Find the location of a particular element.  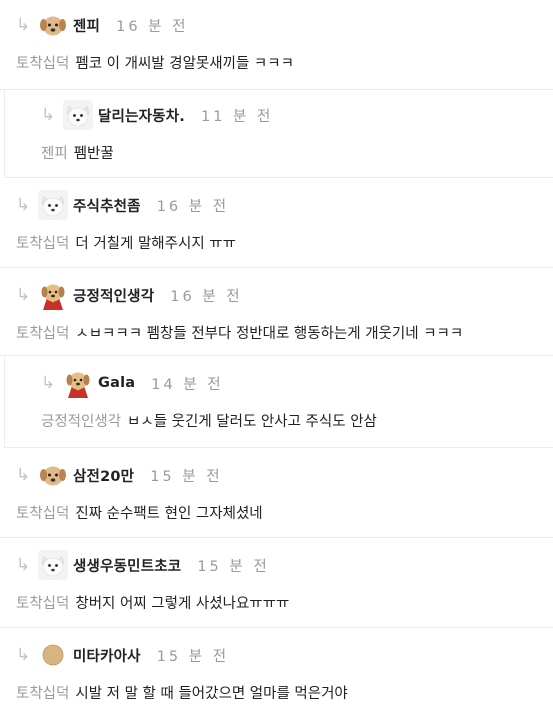

comment-time: 11 분 전 is located at coordinates (237, 116).